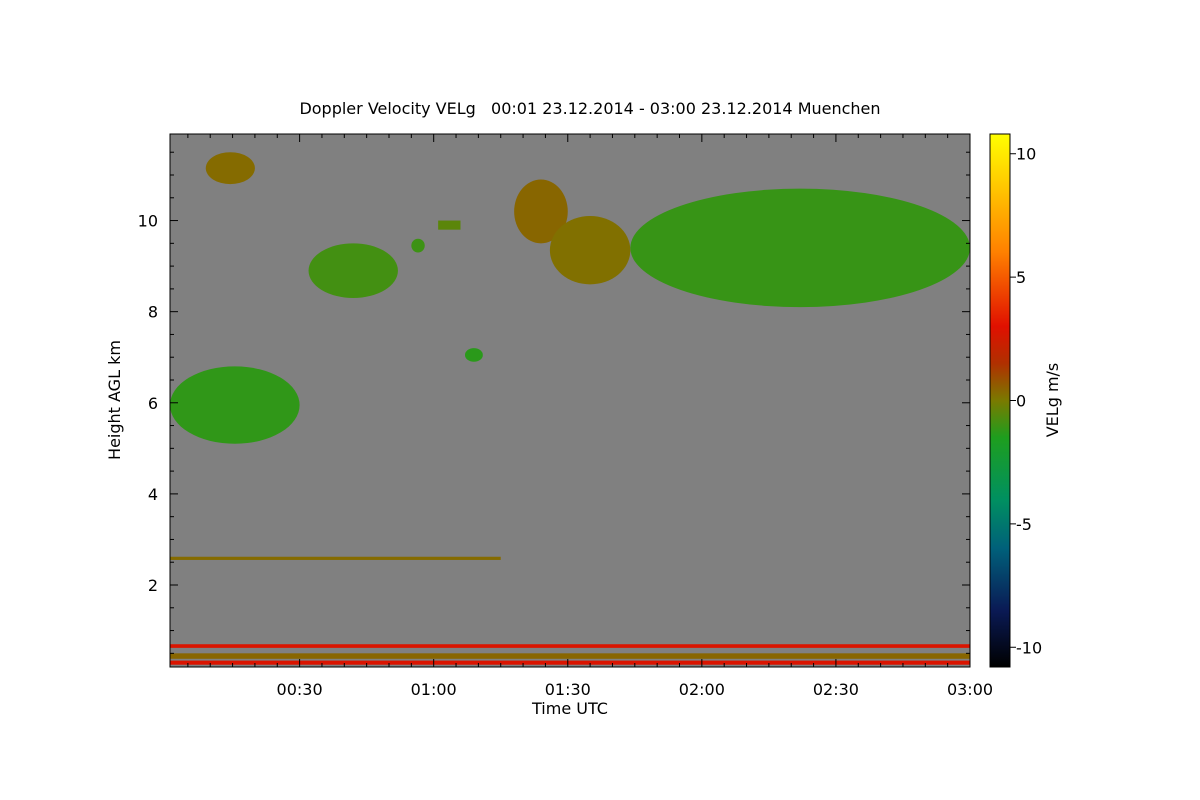 The width and height of the screenshot is (1200, 800). I want to click on x-tick-label: 01:30, so click(568, 689).